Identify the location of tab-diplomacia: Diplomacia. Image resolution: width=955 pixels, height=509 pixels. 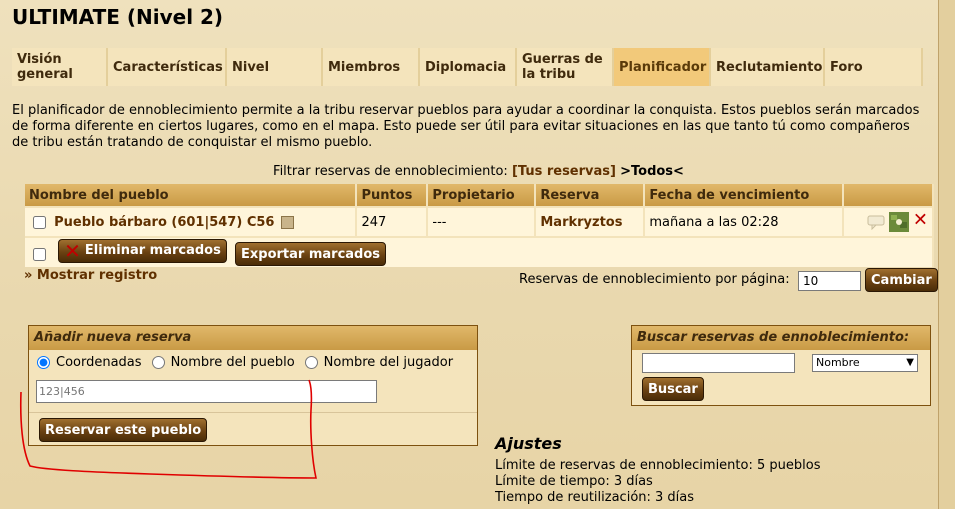
(468, 67).